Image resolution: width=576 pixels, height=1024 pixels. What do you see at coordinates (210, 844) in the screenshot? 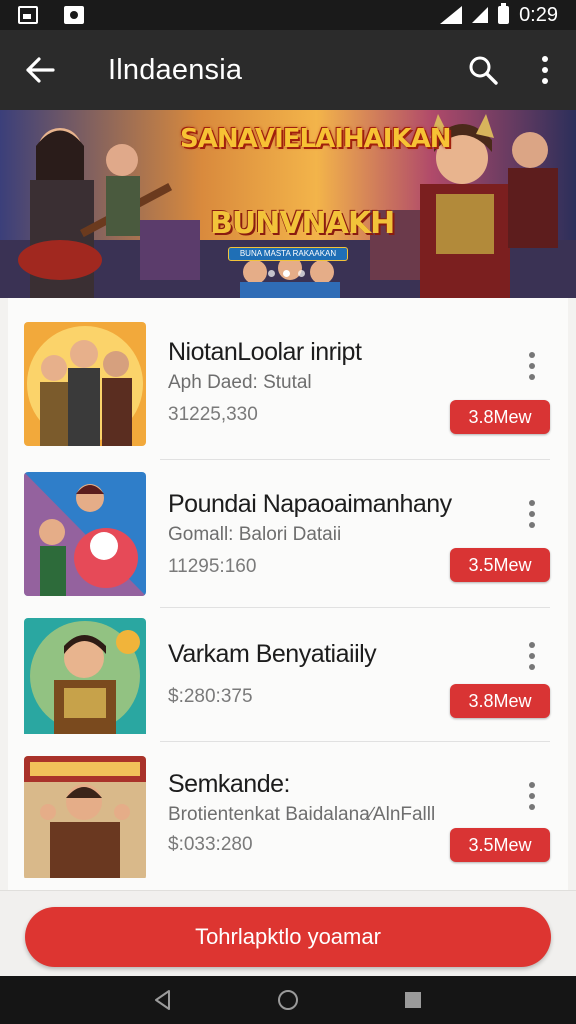
I see `item-stat: $:033:280` at bounding box center [210, 844].